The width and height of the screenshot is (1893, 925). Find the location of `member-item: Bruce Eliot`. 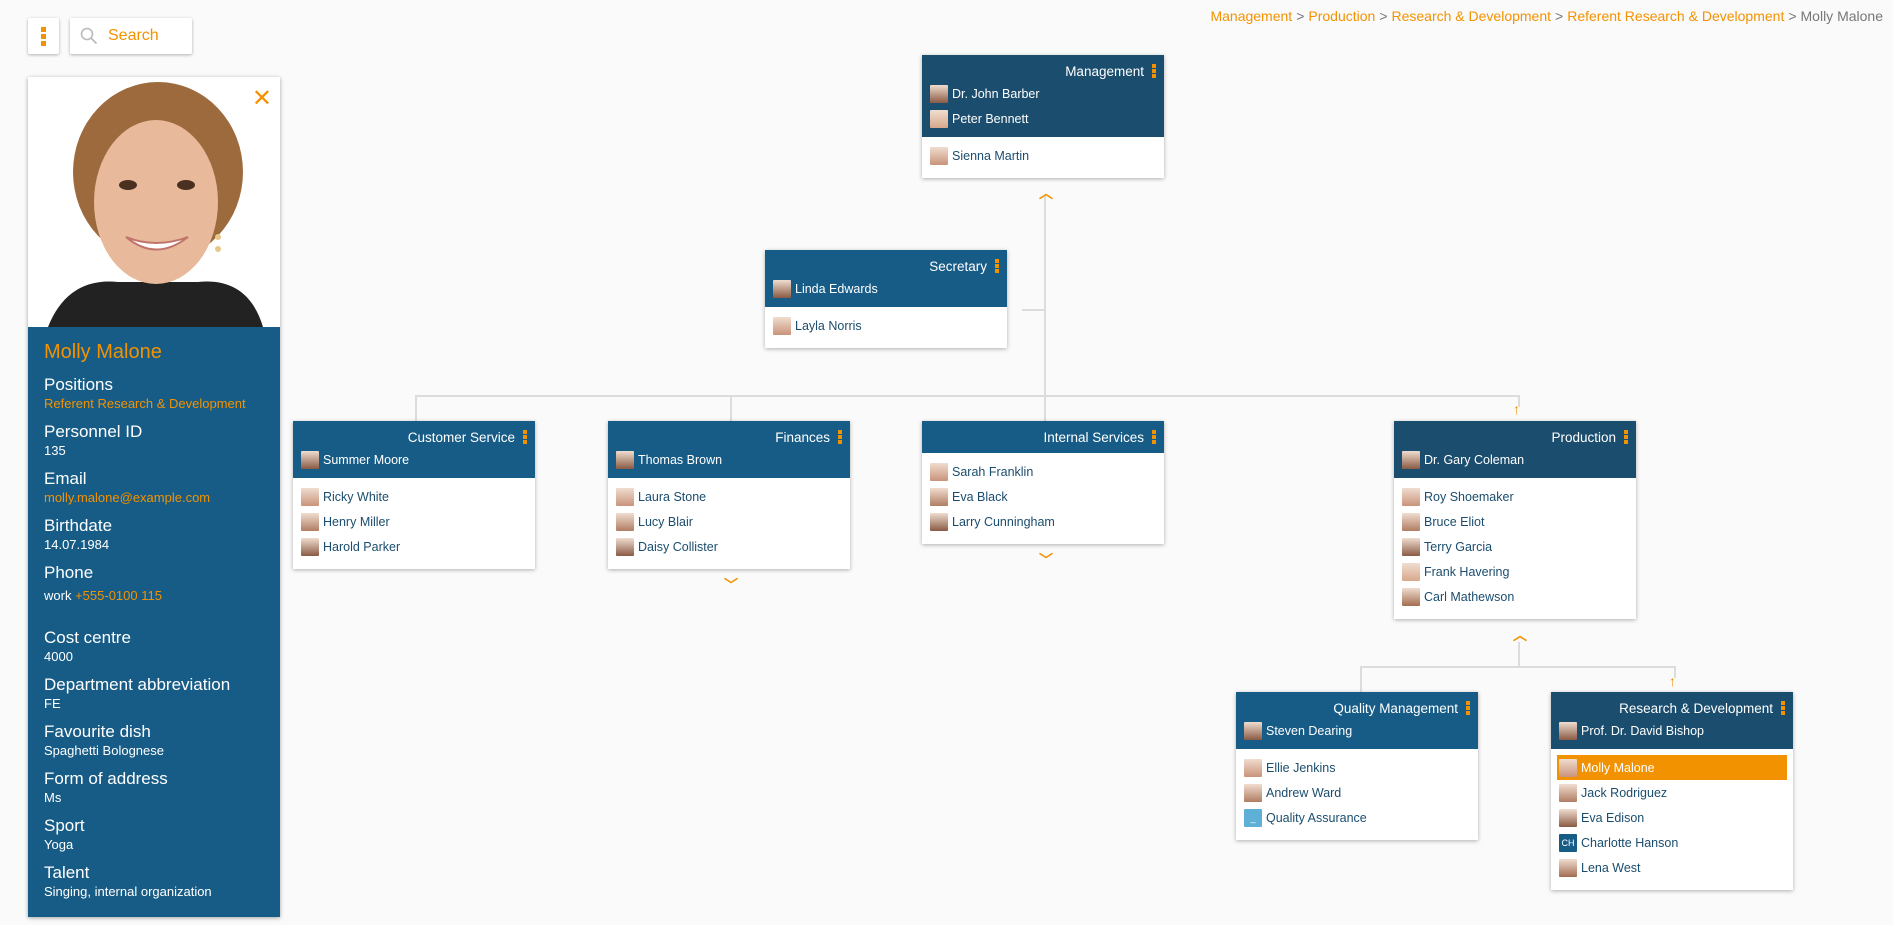

member-item: Bruce Eliot is located at coordinates (1515, 521).